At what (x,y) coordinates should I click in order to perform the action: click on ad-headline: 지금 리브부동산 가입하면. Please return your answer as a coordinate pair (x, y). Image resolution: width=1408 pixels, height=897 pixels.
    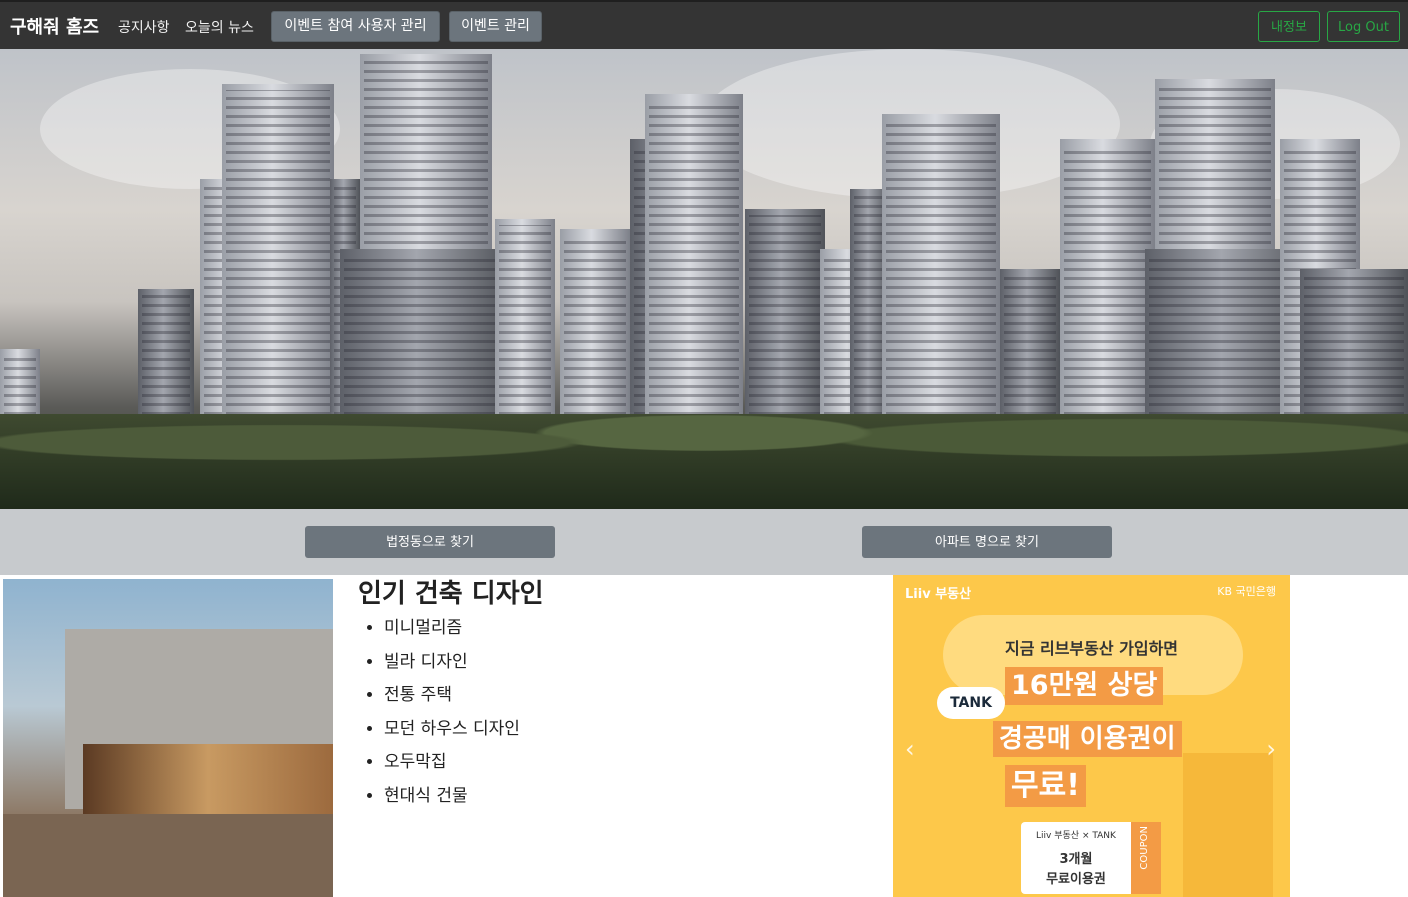
    Looking at the image, I should click on (1091, 648).